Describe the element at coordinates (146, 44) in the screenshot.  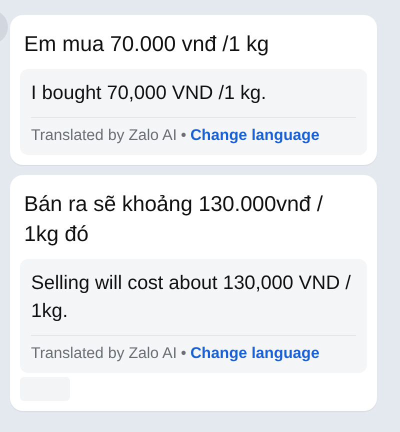
I see `message-text: Em mua 70.000 vnđ /1 kg` at that location.